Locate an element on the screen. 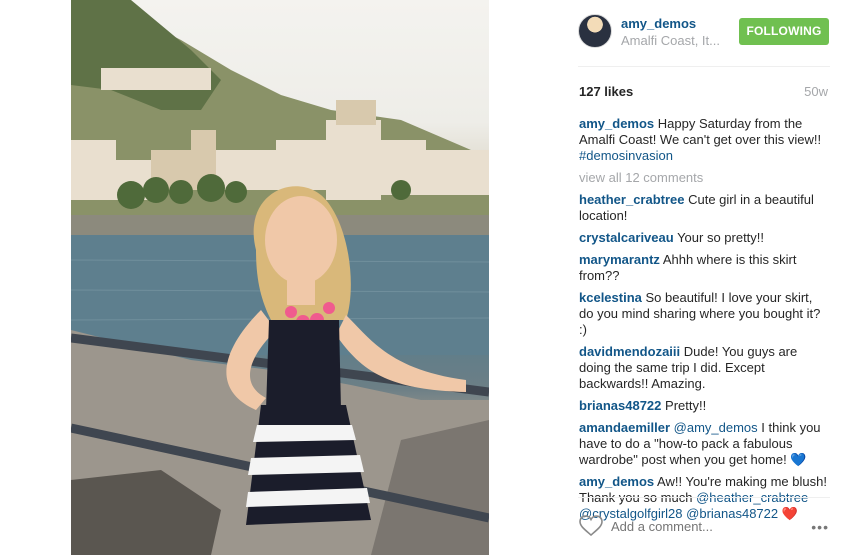 This screenshot has width=850, height=555. comment-username: kcelestina is located at coordinates (610, 297).